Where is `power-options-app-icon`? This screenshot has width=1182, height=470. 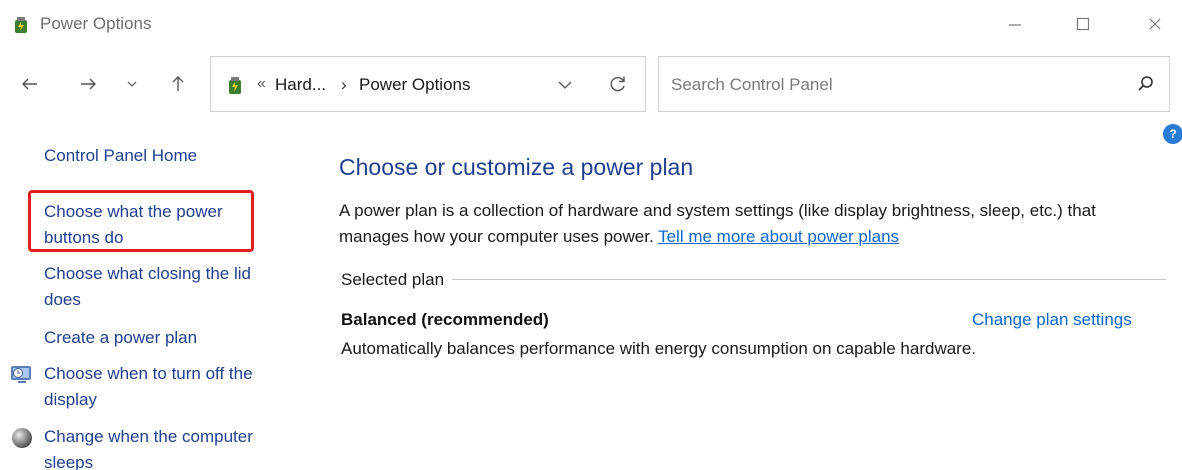
power-options-app-icon is located at coordinates (21, 25).